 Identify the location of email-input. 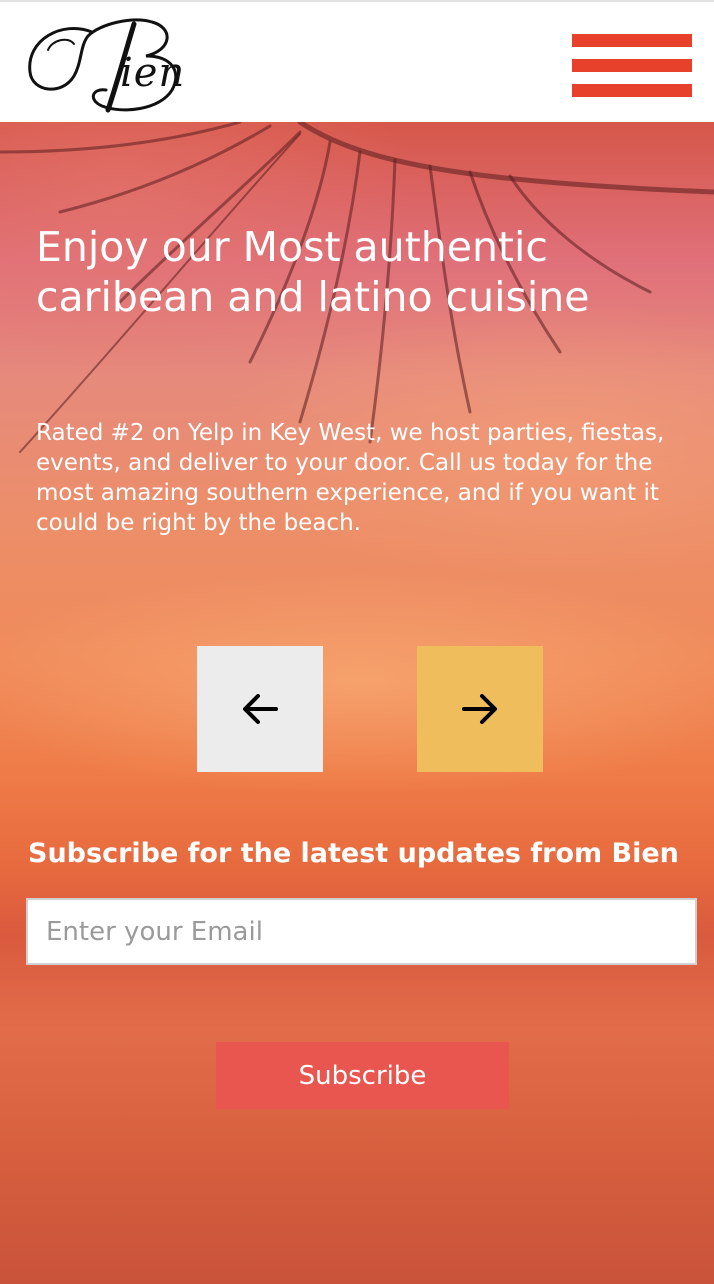
(361, 931).